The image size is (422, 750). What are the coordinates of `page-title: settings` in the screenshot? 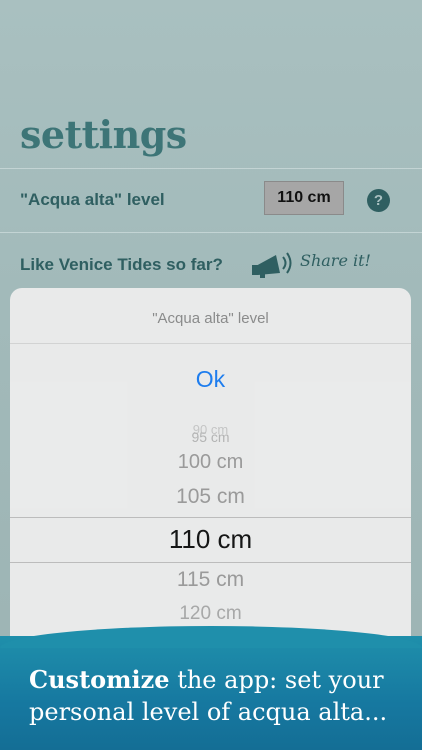 It's located at (103, 134).